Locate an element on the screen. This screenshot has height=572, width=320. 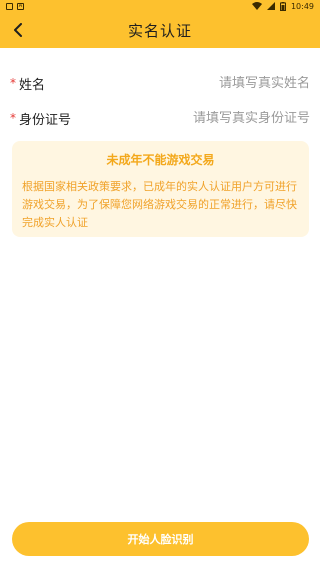
battery-icon is located at coordinates (282, 6).